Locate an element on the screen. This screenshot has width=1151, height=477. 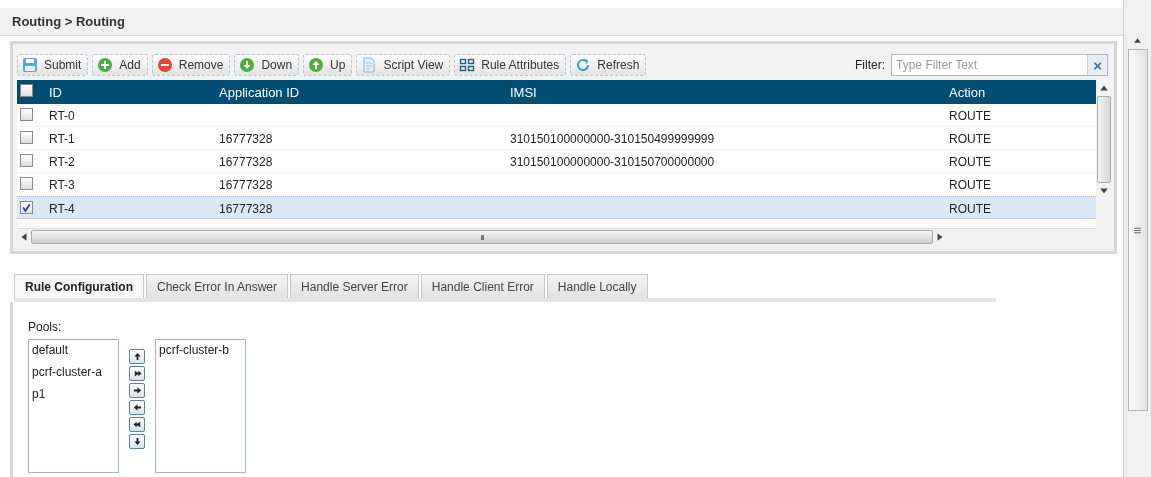
scroll-right-icon is located at coordinates (940, 237).